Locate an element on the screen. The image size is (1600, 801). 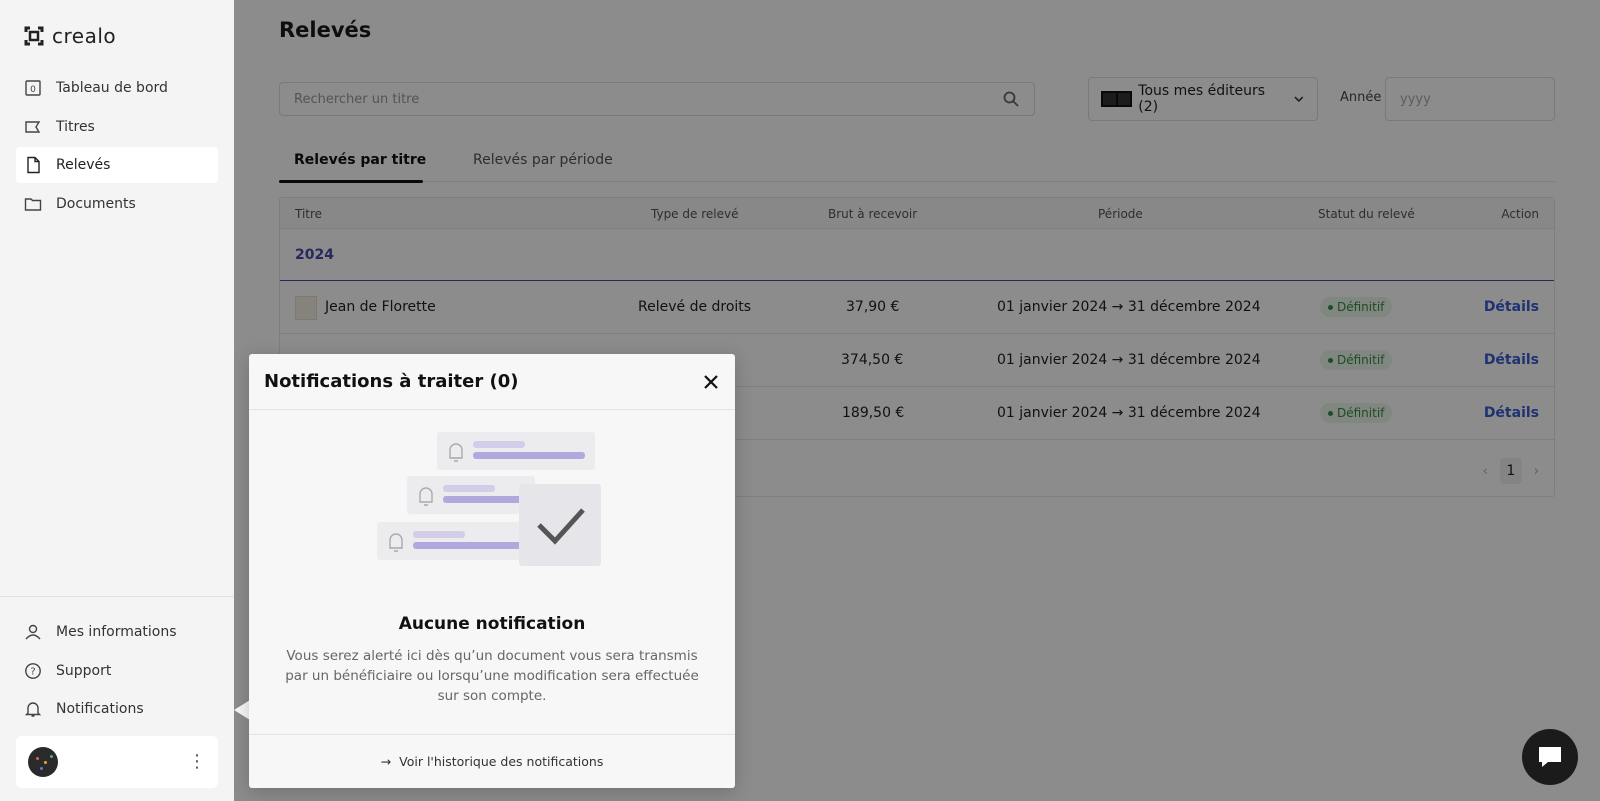
sidebar-item-support: ? Support is located at coordinates (117, 671).